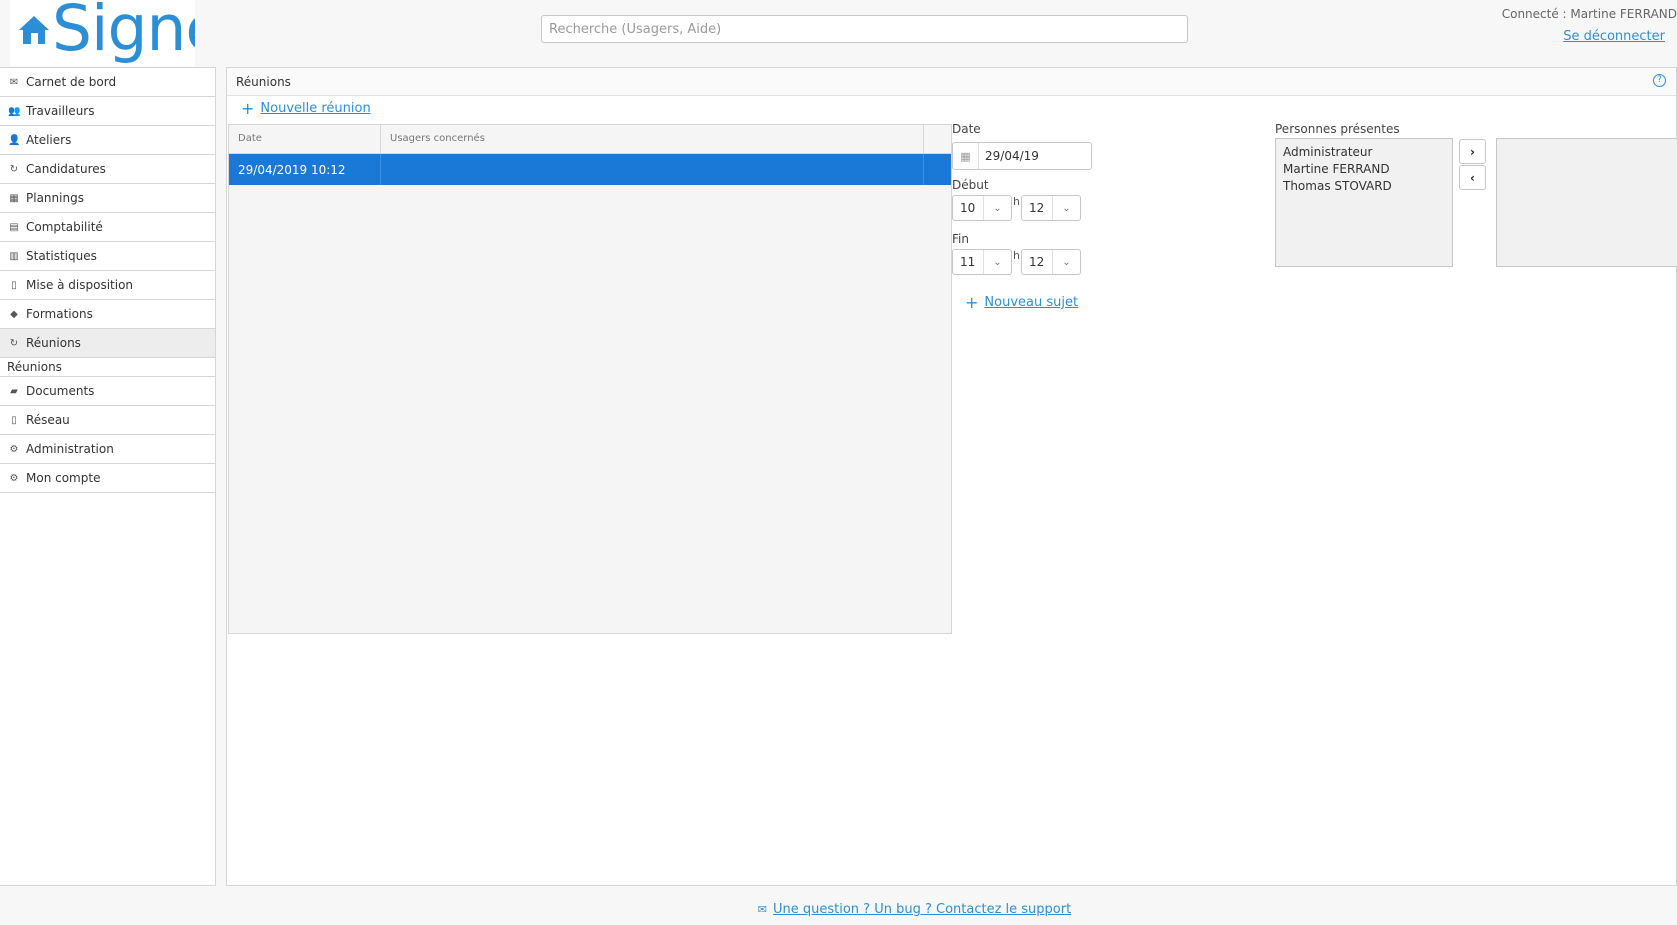  I want to click on end-minute-select: 12 ⌄, so click(1050, 262).